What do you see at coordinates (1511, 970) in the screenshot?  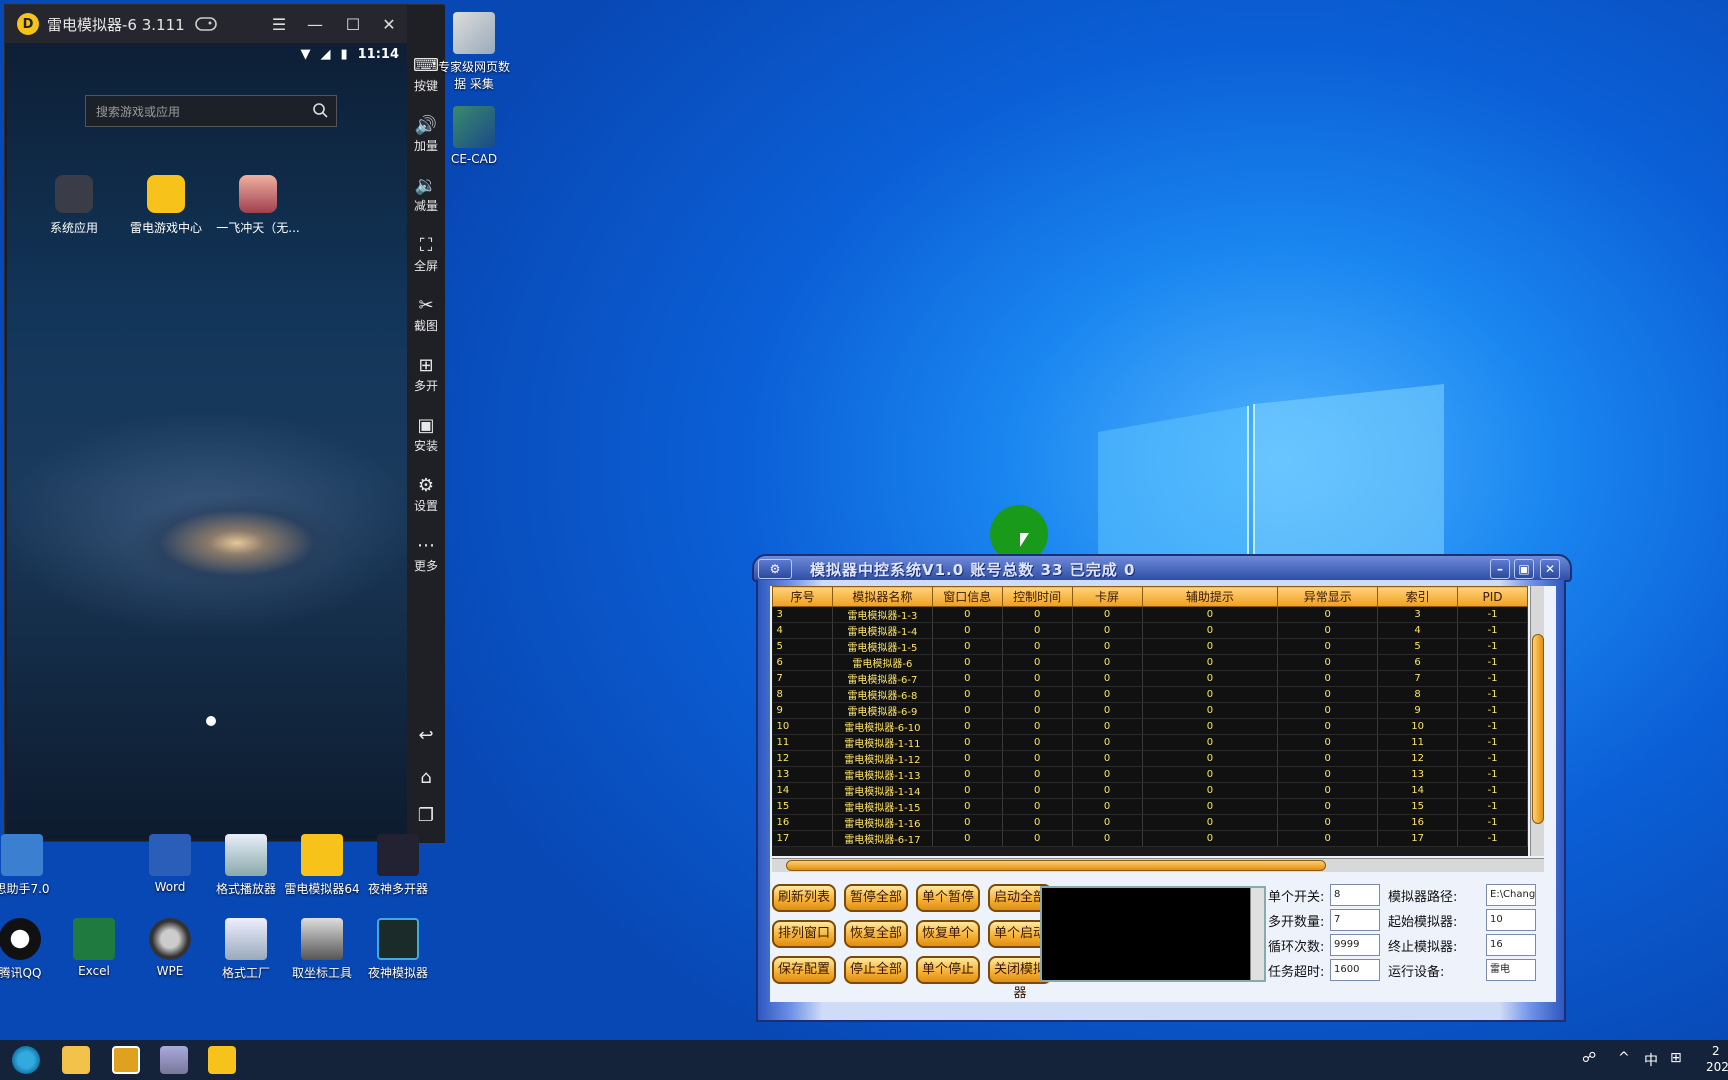 I see `field-input: 雷电` at bounding box center [1511, 970].